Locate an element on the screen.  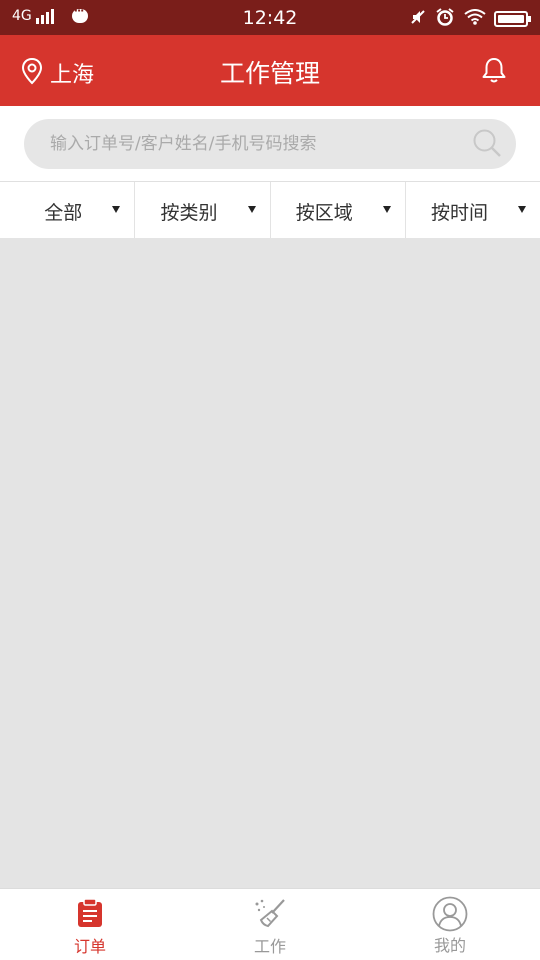
tab-label: 订单 is located at coordinates (89, 946).